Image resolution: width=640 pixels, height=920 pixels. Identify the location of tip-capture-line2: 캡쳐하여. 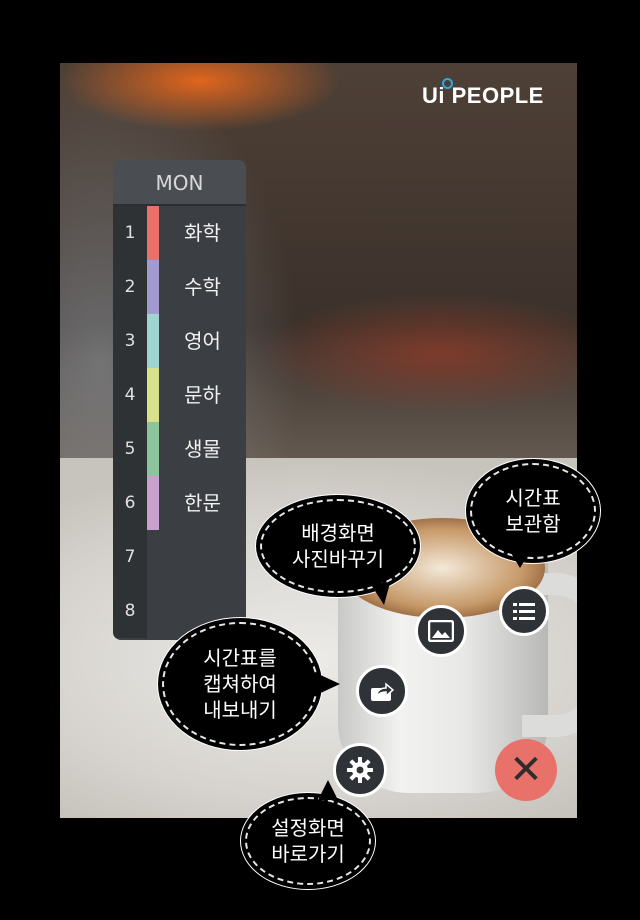
(240, 684).